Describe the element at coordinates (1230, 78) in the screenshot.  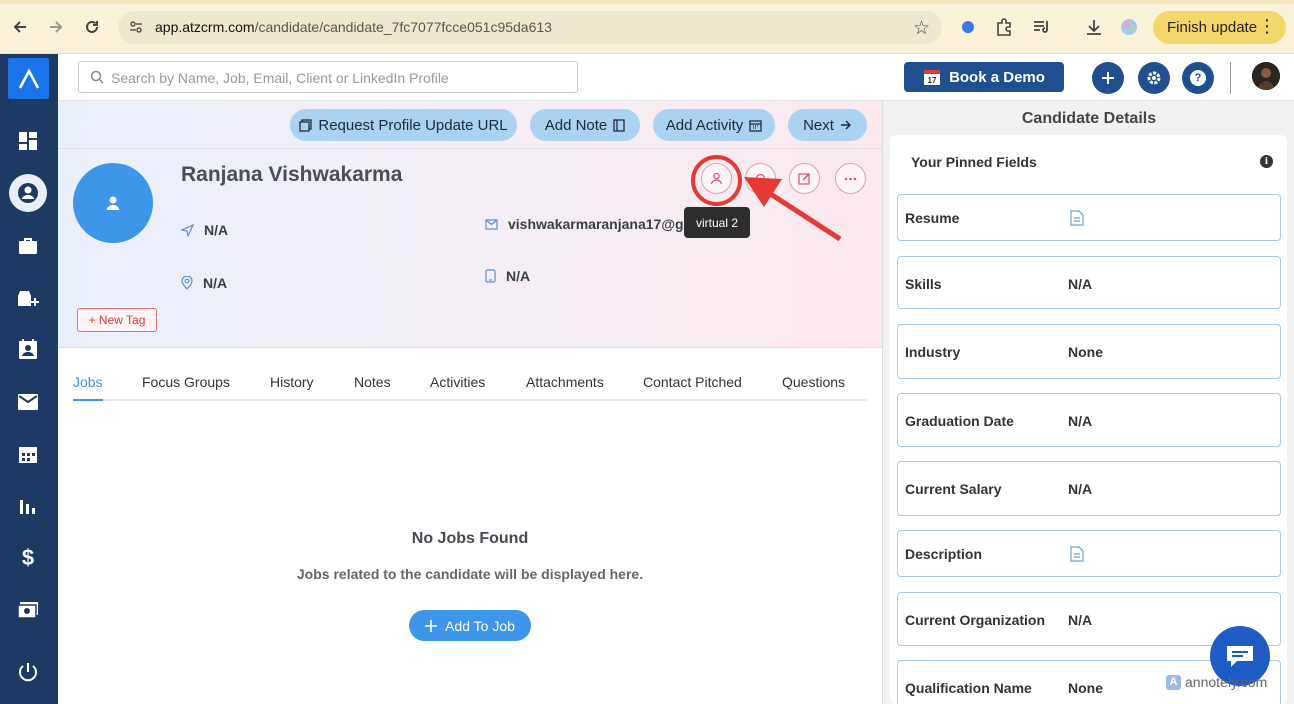
I see `header-divider` at that location.